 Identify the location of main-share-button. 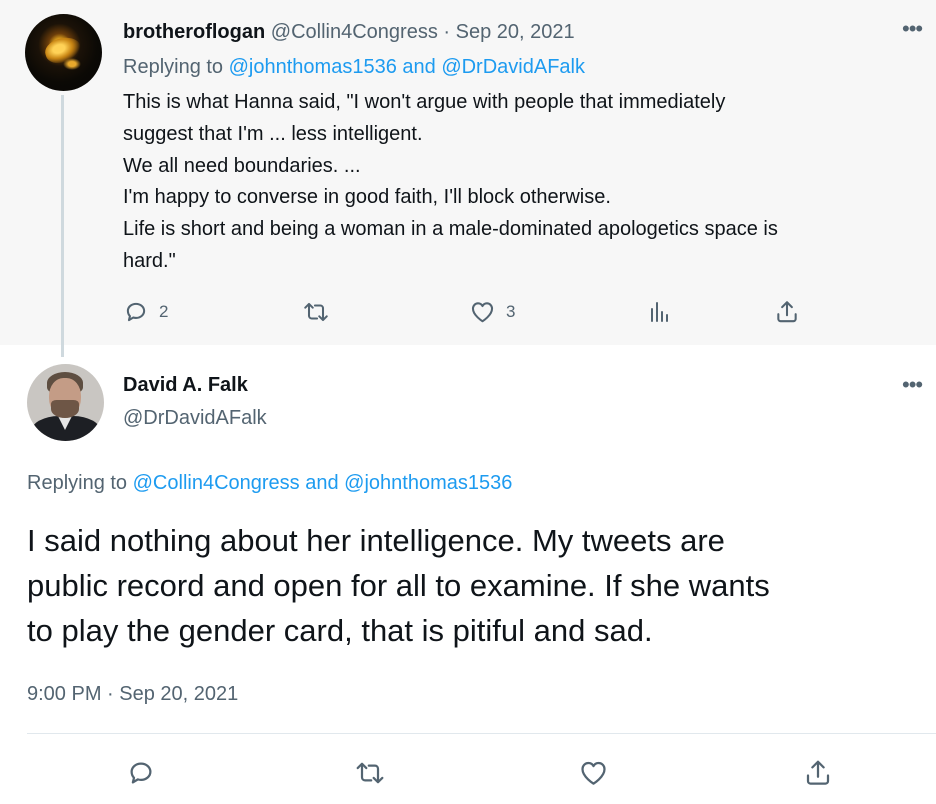
(818, 773).